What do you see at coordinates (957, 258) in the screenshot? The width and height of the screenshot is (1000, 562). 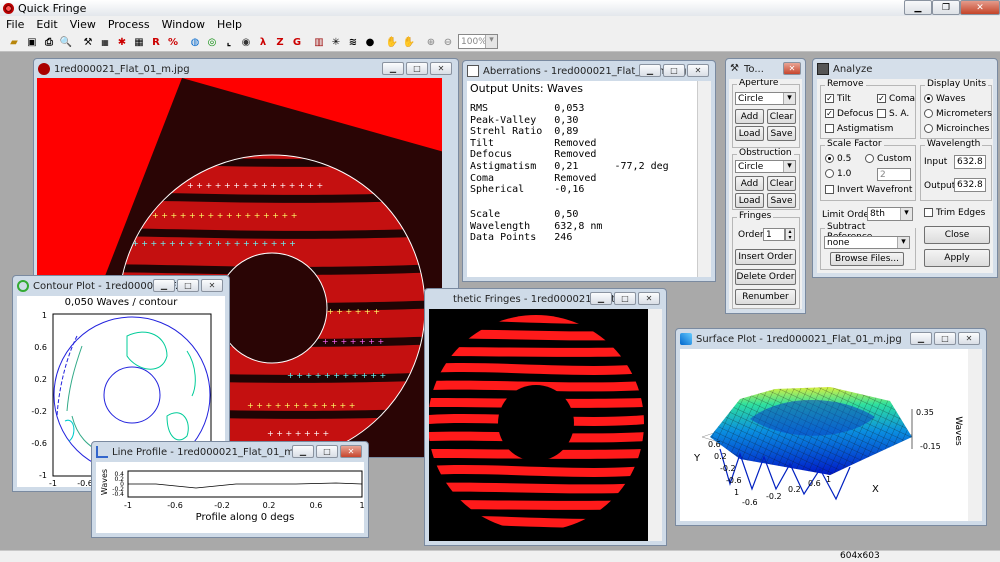 I see `apply-button: Apply` at bounding box center [957, 258].